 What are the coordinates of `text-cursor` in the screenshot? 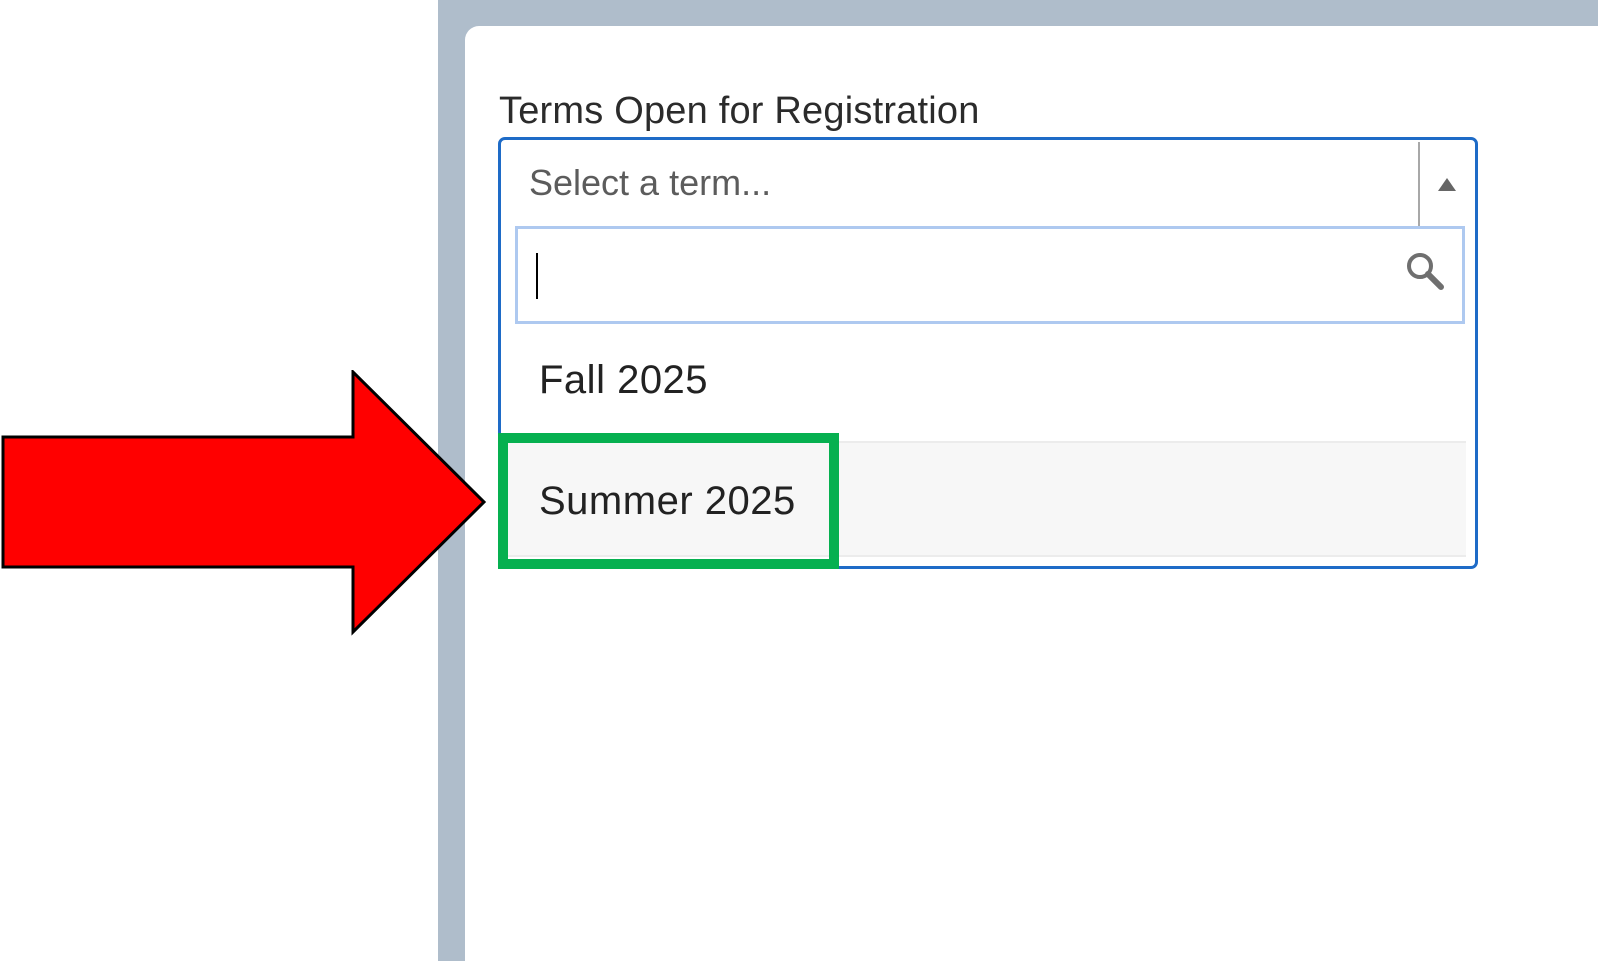 It's located at (537, 276).